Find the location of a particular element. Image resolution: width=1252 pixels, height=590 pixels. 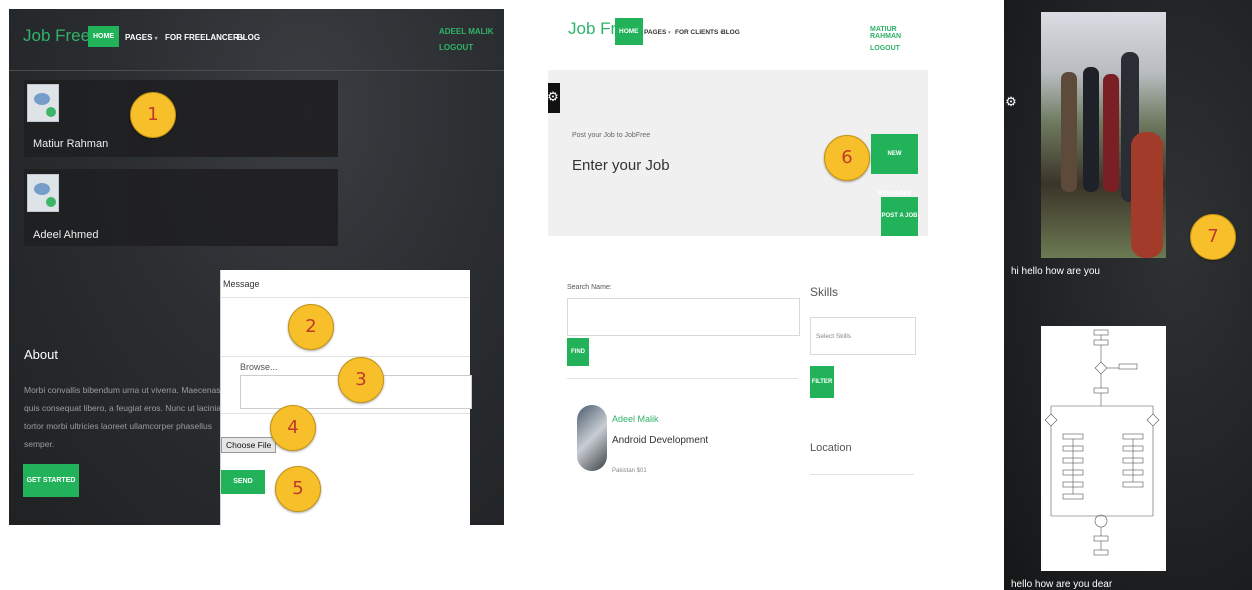

skills-title: Skills is located at coordinates (824, 292).